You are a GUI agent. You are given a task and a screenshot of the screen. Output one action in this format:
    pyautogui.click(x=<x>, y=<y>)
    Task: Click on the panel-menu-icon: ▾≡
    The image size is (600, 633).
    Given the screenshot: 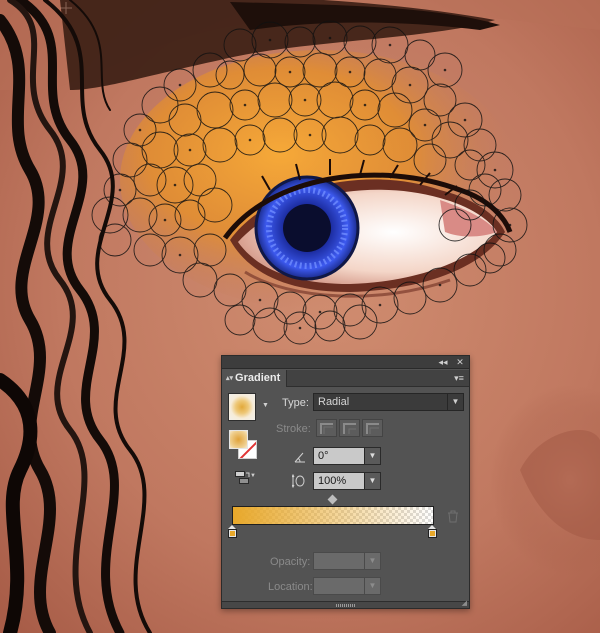 What is the action you would take?
    pyautogui.click(x=459, y=378)
    